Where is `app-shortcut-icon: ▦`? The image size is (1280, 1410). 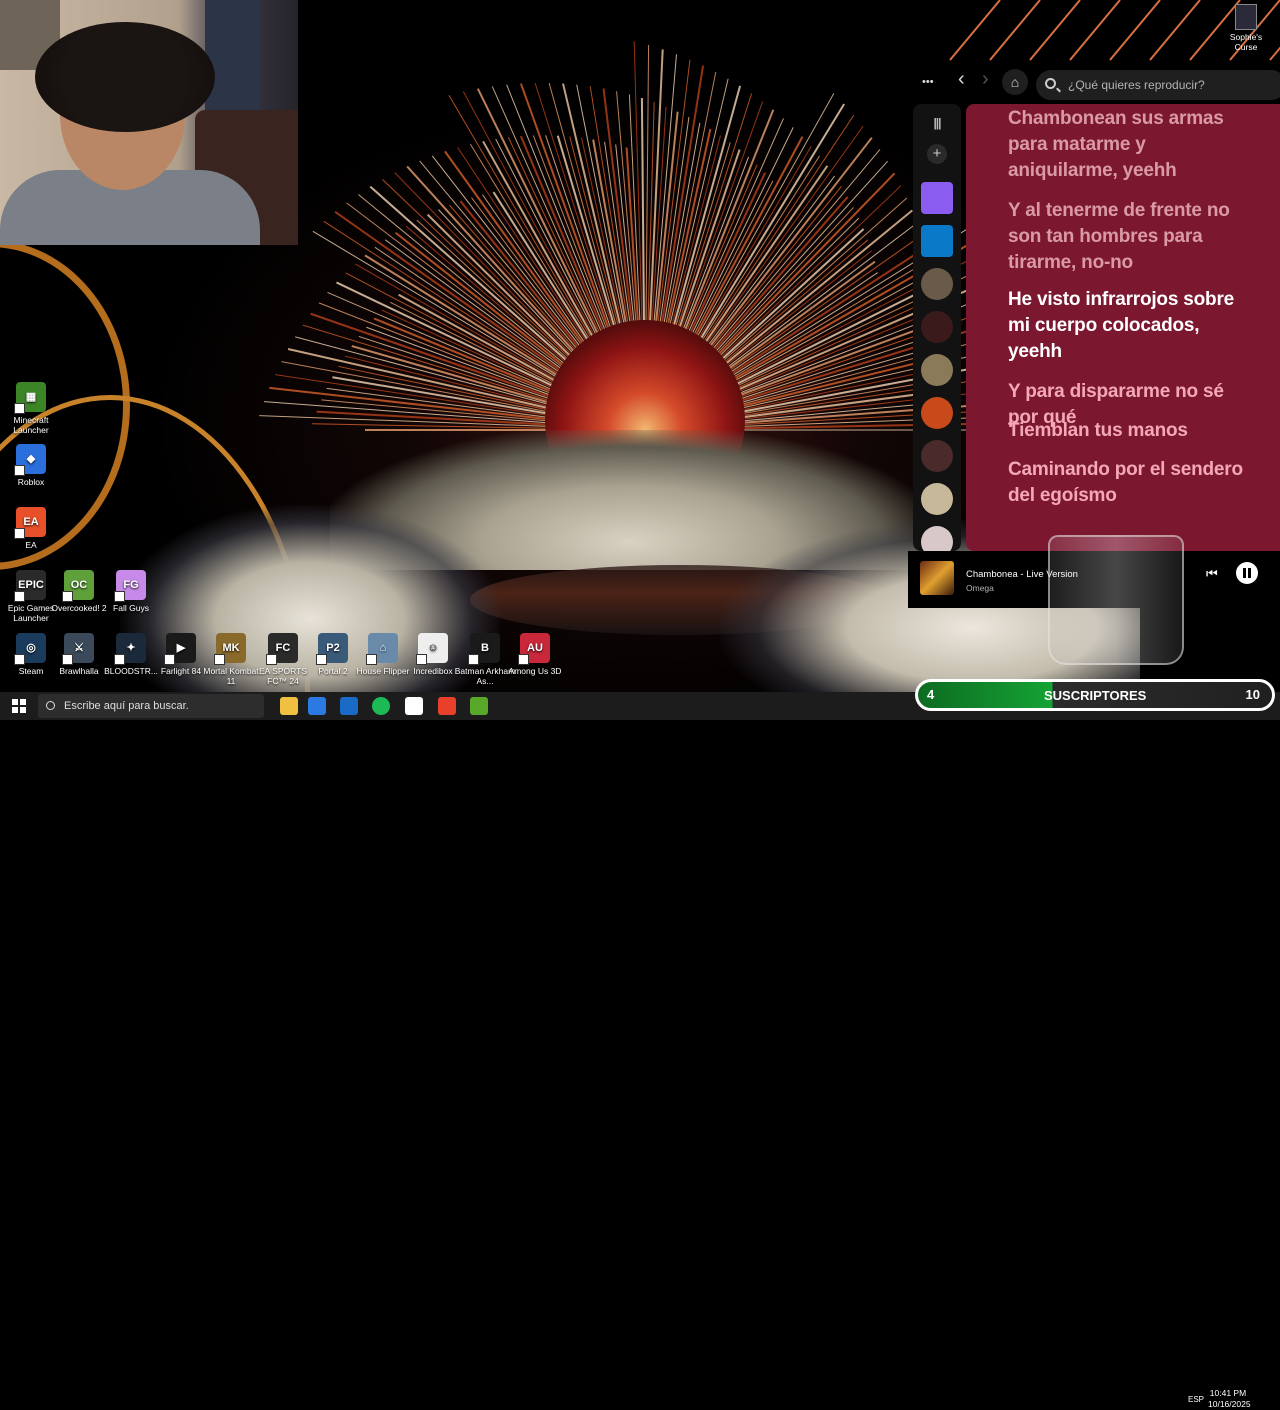
app-shortcut-icon: ▦ is located at coordinates (30, 398).